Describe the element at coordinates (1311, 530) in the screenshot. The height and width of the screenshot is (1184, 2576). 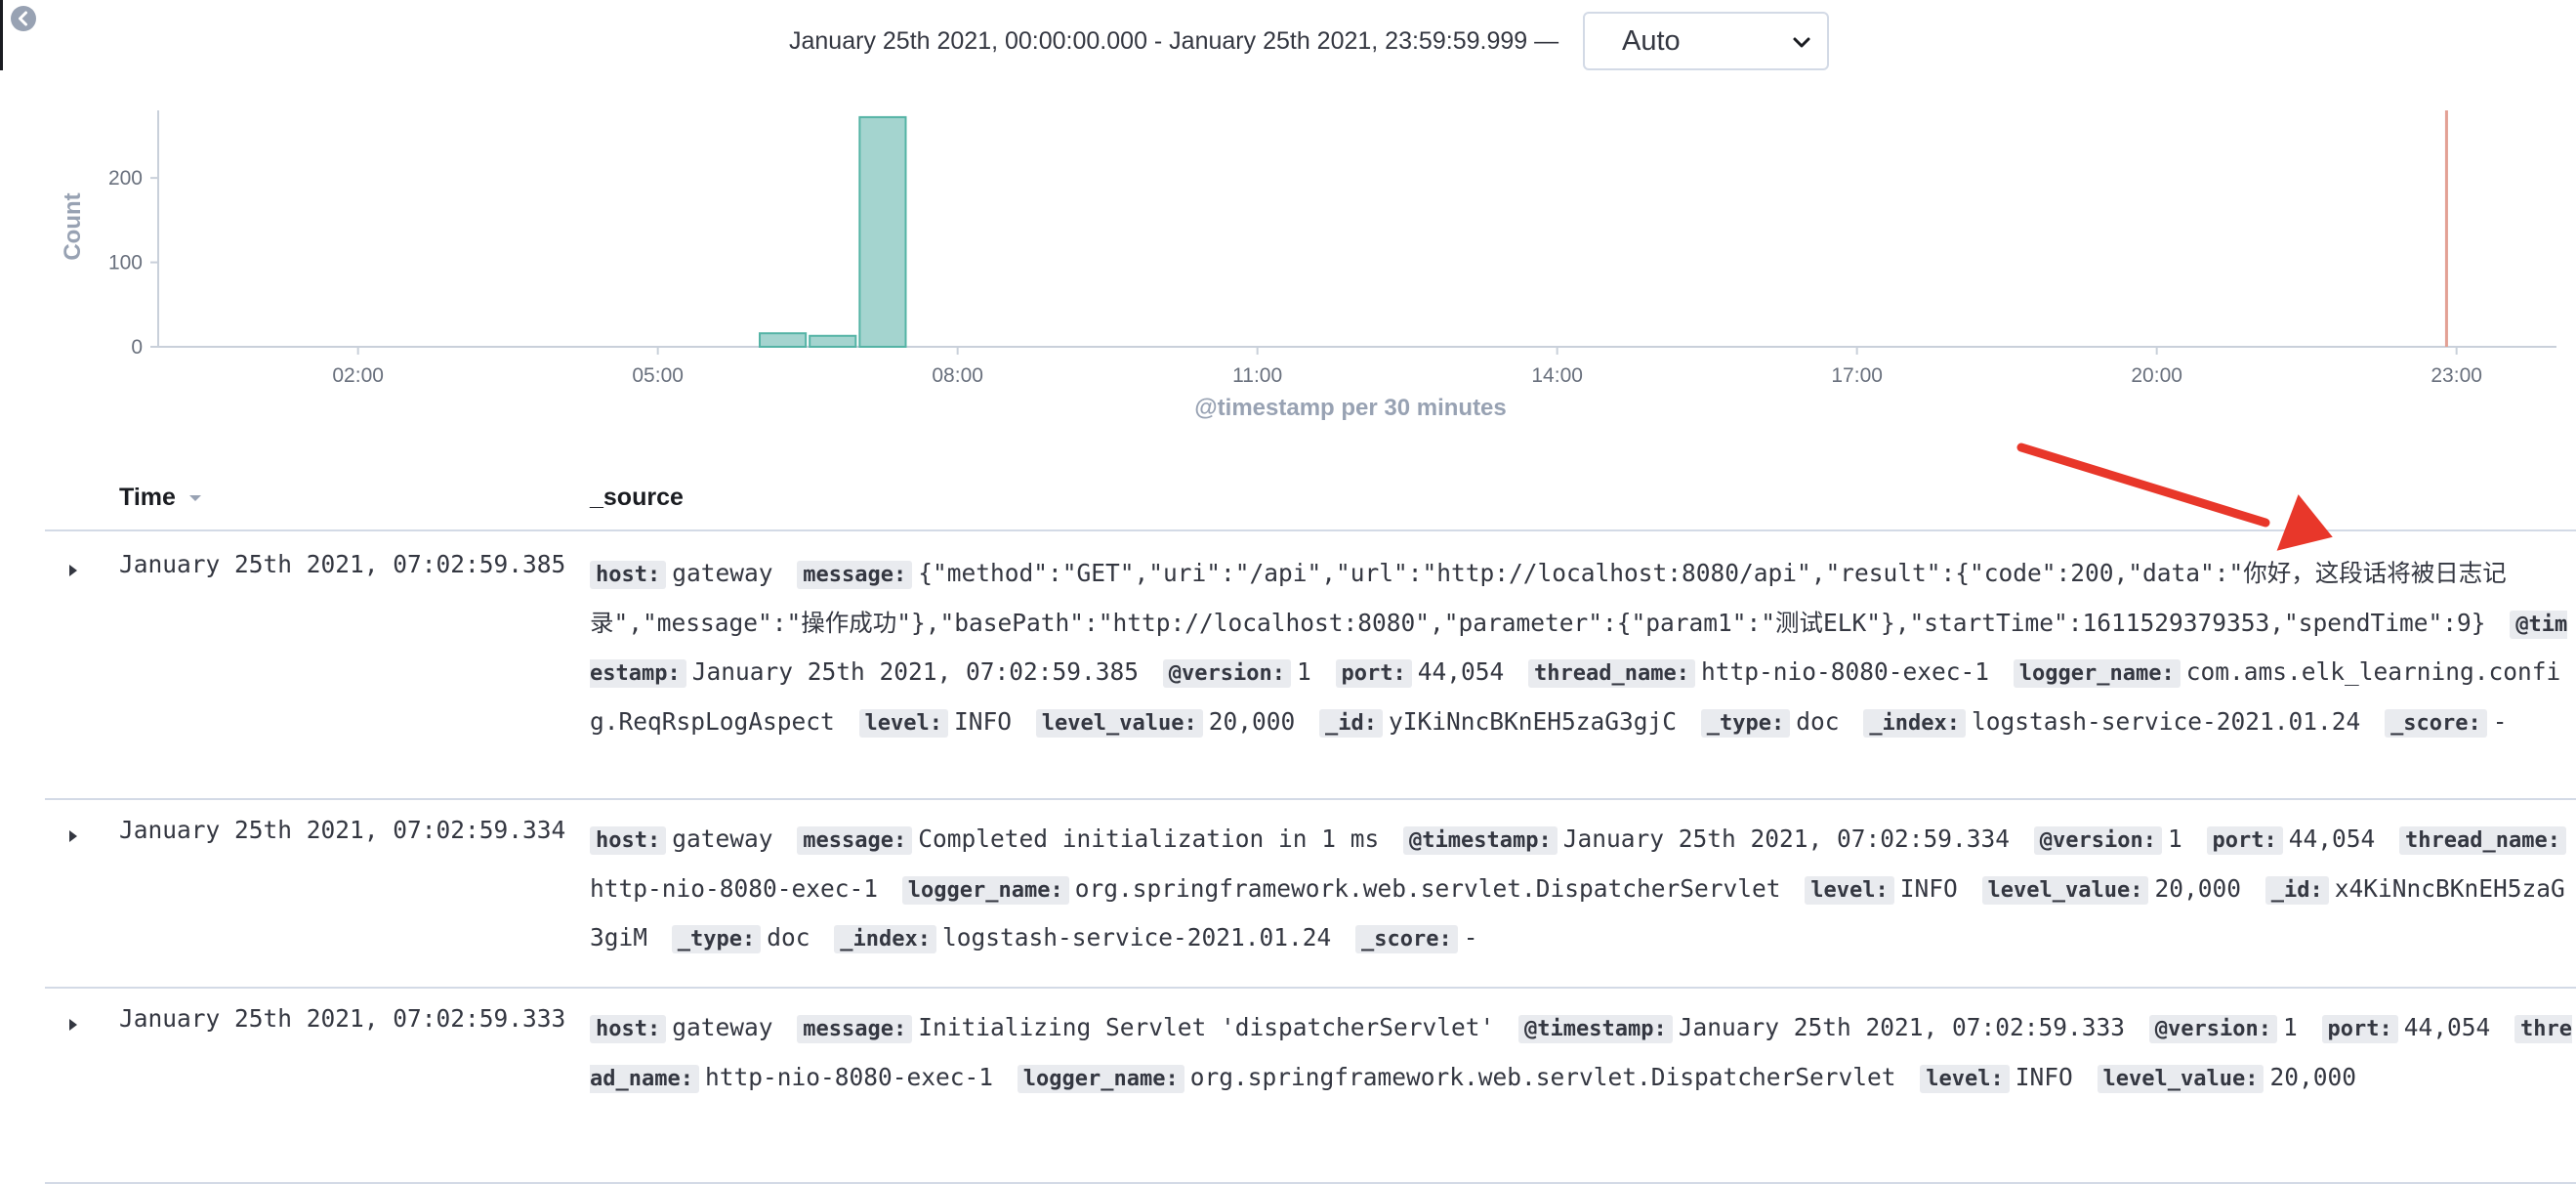
I see `header-divider` at that location.